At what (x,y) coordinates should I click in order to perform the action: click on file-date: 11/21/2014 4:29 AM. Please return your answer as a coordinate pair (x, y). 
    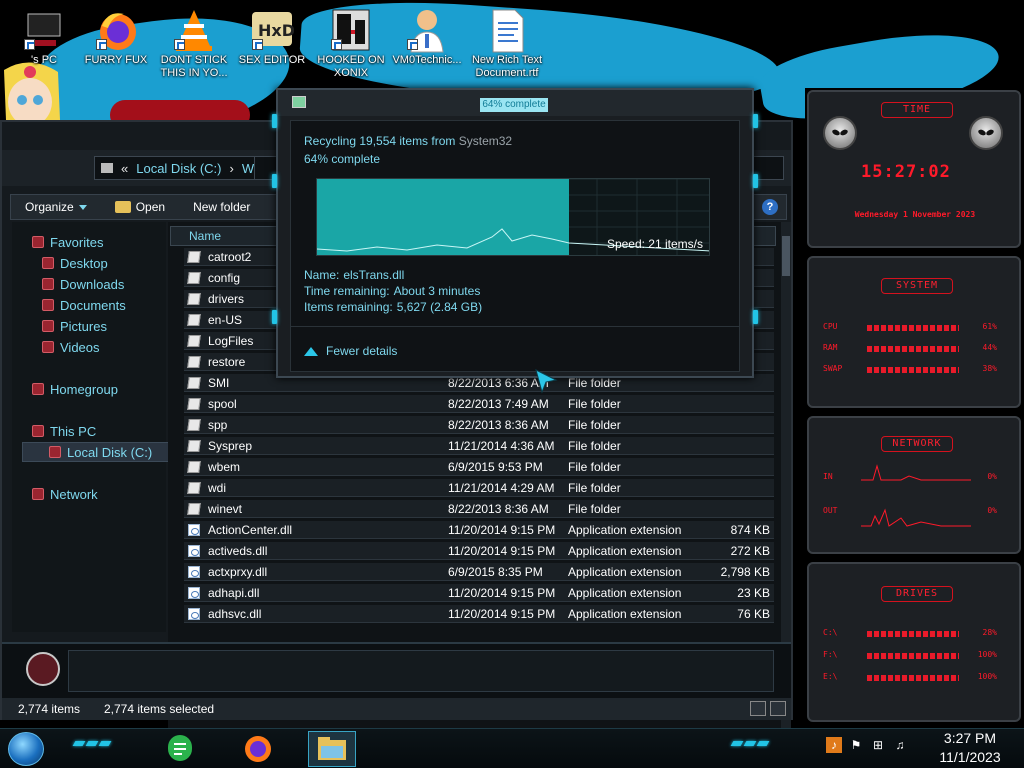
    Looking at the image, I should click on (501, 488).